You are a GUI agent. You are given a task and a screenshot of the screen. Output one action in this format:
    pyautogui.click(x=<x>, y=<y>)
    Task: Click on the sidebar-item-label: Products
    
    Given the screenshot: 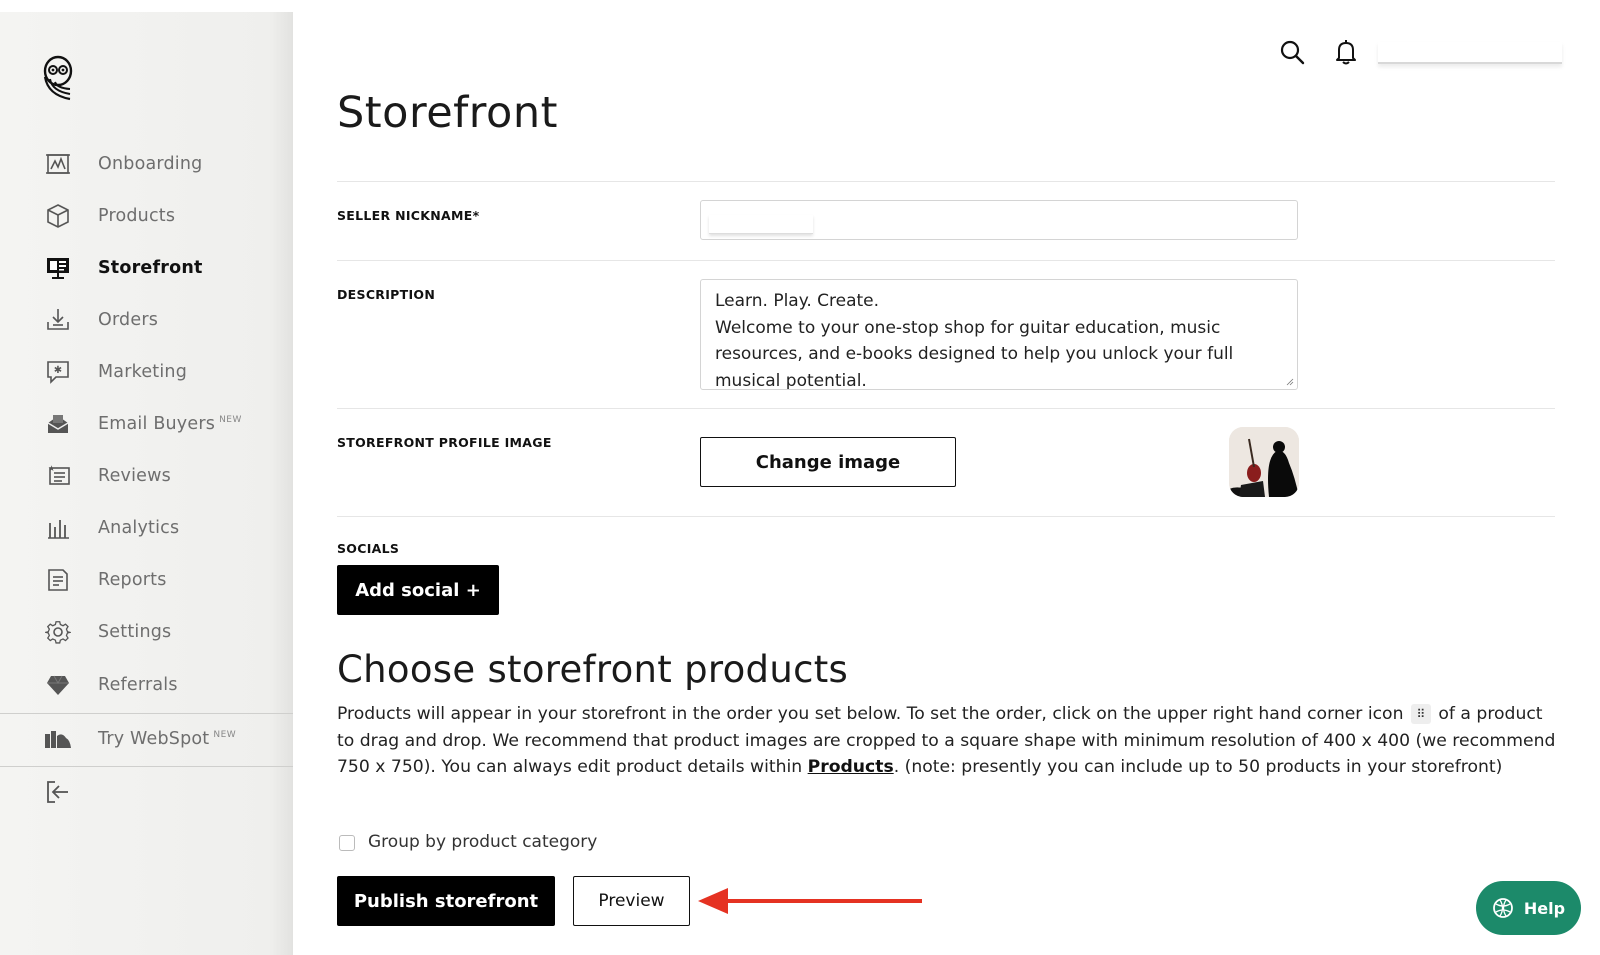 What is the action you would take?
    pyautogui.click(x=137, y=216)
    